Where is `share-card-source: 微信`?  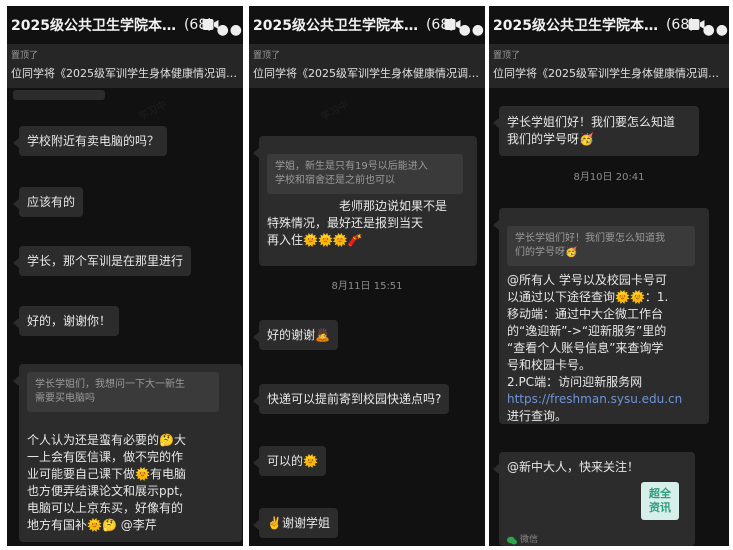
share-card-source: 微信 is located at coordinates (522, 539).